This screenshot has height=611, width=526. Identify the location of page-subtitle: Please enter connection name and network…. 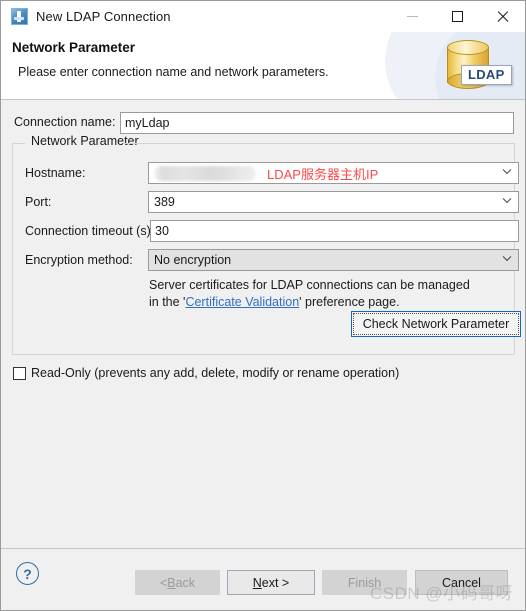
(173, 72).